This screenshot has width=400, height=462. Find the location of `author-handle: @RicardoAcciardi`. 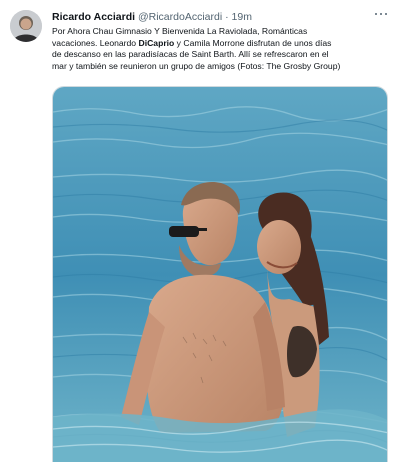

author-handle: @RicardoAcciardi is located at coordinates (180, 17).